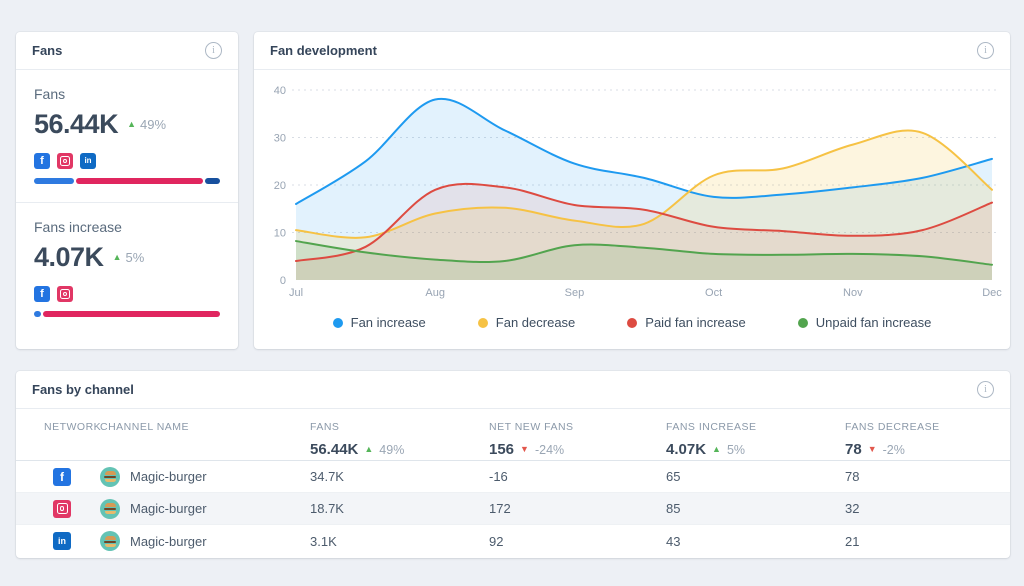 The height and width of the screenshot is (586, 1024). I want to click on legend-item-fan-decrease: Fan decrease, so click(526, 322).